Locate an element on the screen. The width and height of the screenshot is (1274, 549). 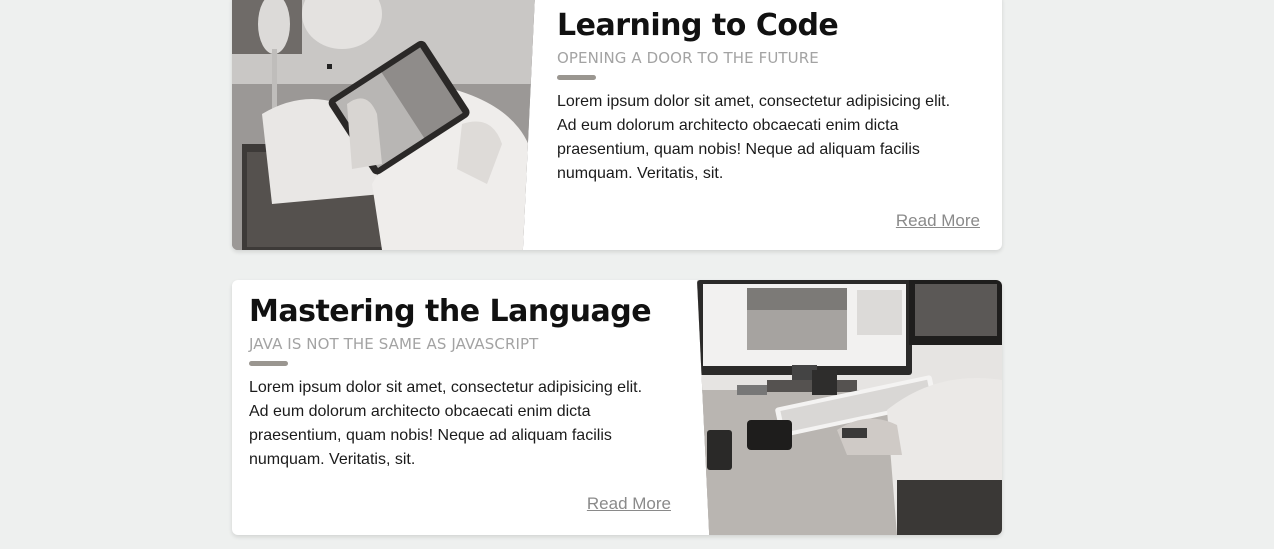
card-photo-tablet is located at coordinates (383, 125).